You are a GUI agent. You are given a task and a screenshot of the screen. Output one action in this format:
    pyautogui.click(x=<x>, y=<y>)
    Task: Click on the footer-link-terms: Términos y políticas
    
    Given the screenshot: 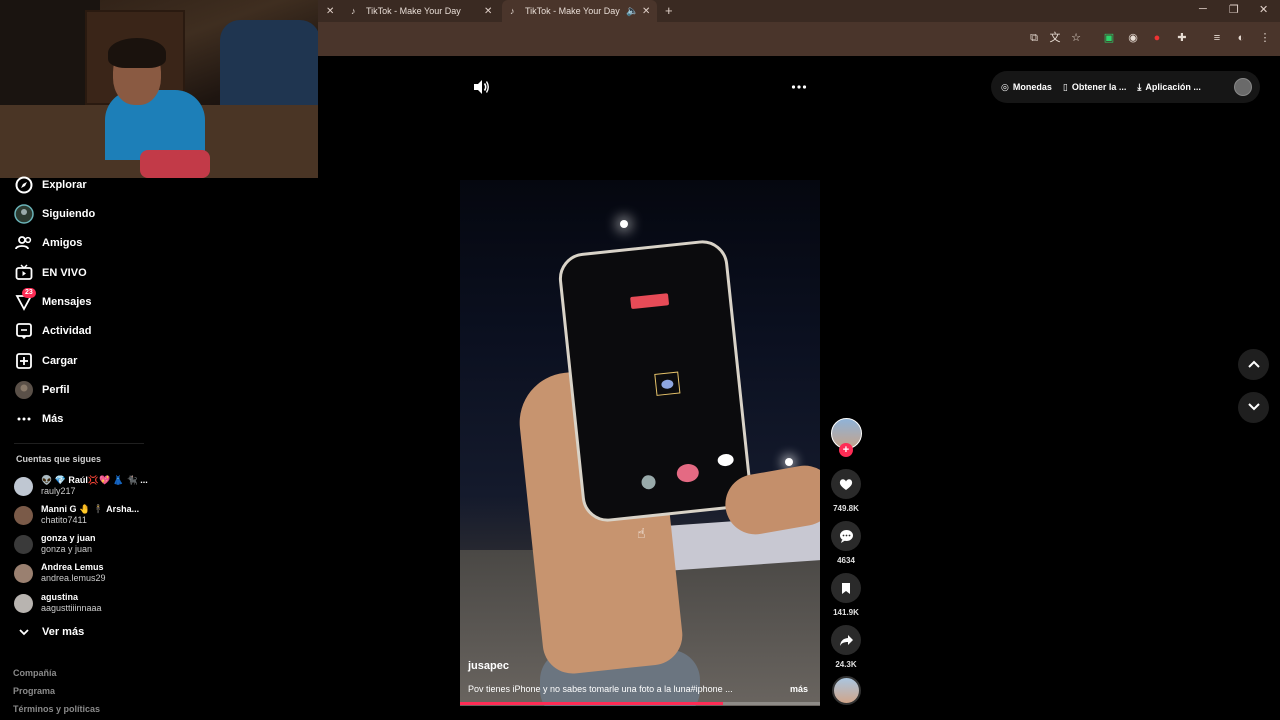 What is the action you would take?
    pyautogui.click(x=56, y=709)
    